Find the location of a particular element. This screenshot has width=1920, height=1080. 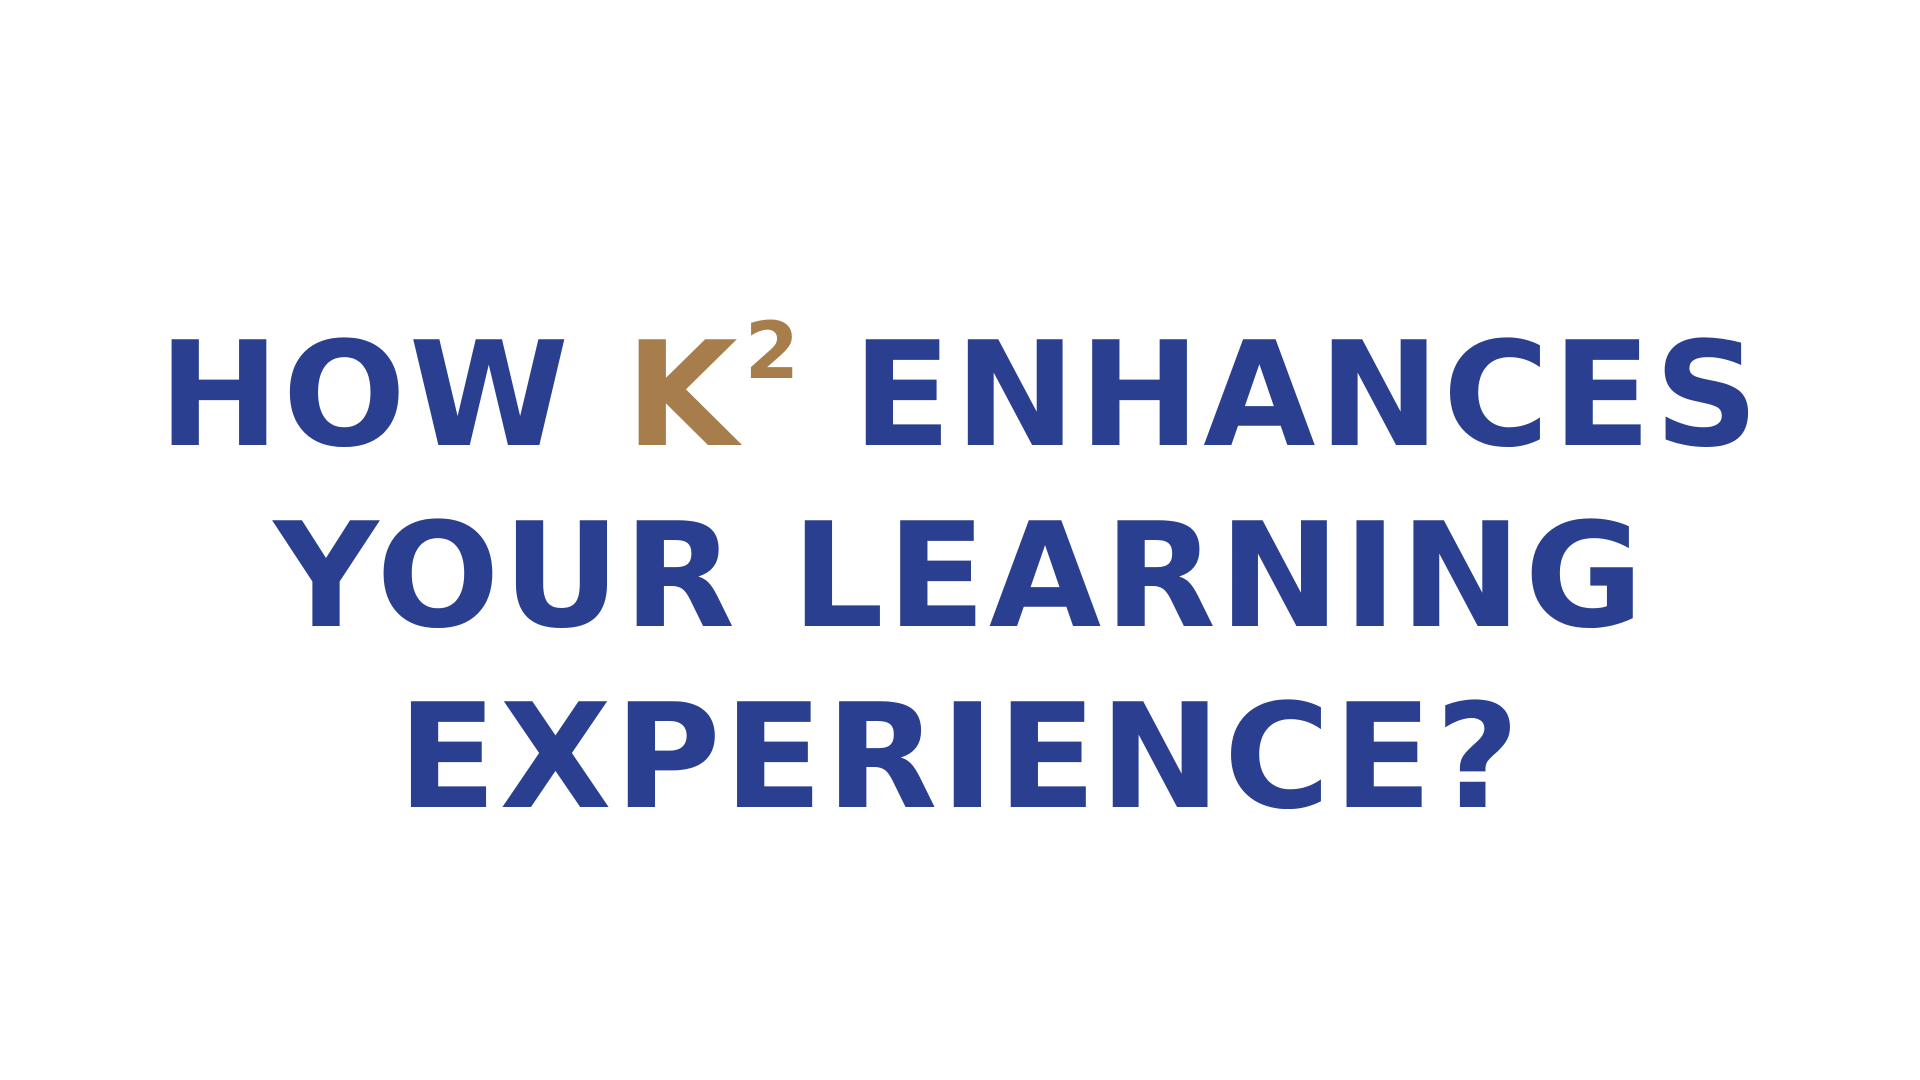

headline-word-how: HOW is located at coordinates (365, 395).